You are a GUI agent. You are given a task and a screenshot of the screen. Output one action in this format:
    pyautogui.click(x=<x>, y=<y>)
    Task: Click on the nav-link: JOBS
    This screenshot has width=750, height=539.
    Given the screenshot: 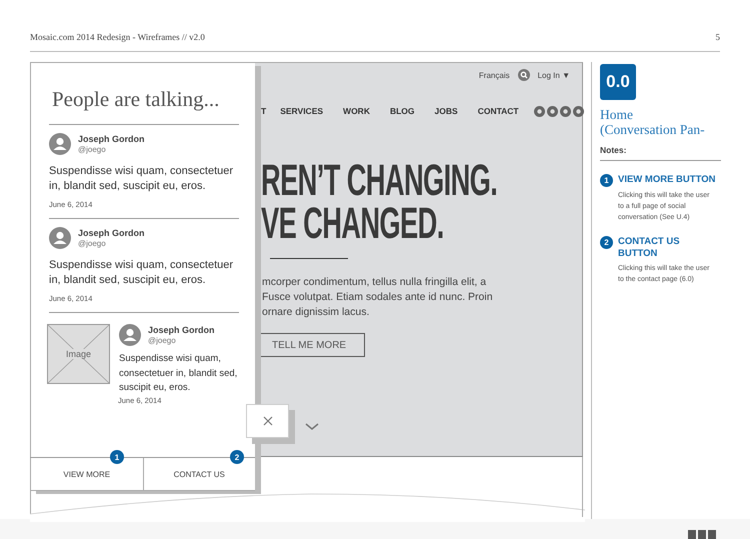 What is the action you would take?
    pyautogui.click(x=446, y=111)
    